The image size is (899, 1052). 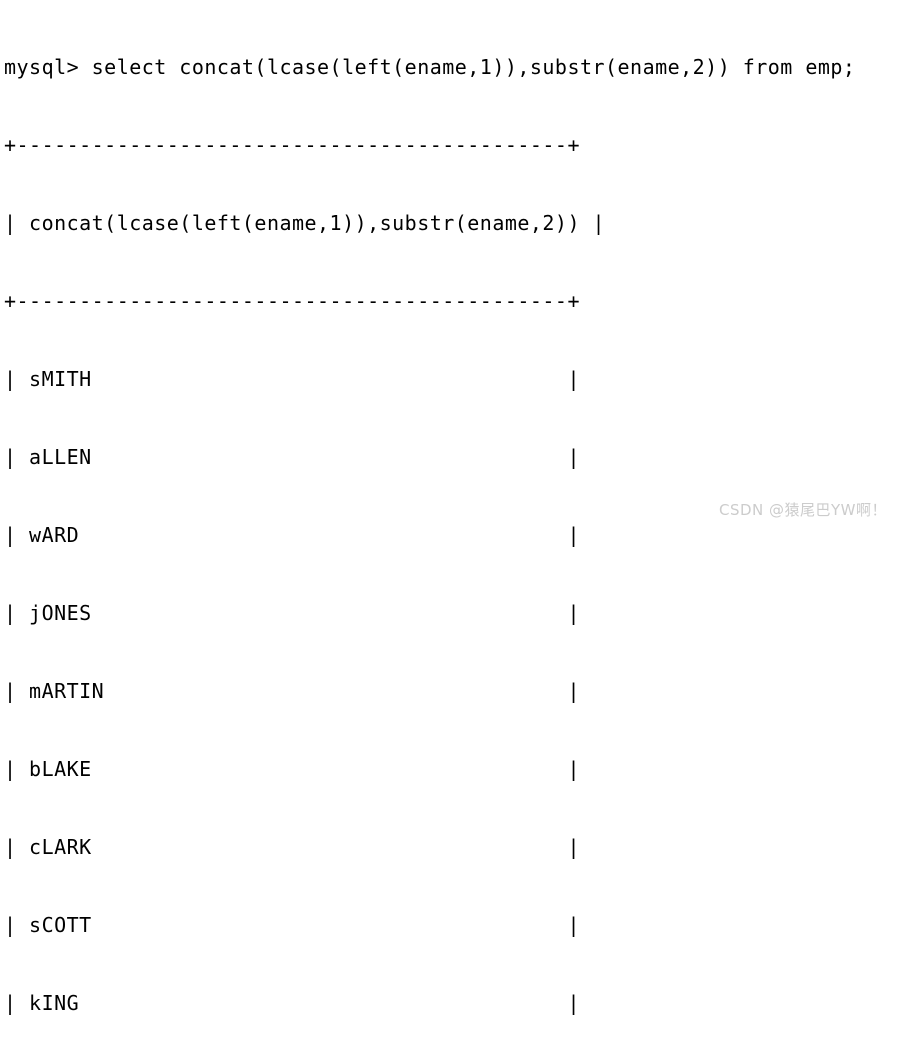 I want to click on table-row: | kING |, so click(x=292, y=1003).